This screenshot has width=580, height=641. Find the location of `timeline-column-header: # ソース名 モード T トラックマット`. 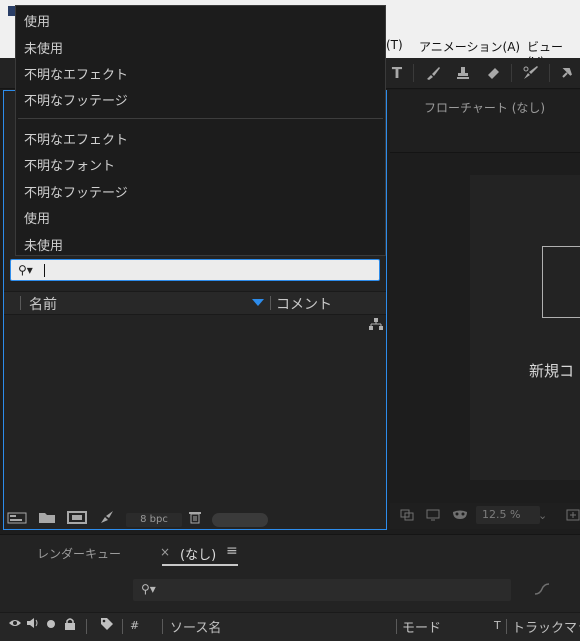

timeline-column-header: # ソース名 モード T トラックマット is located at coordinates (290, 626).